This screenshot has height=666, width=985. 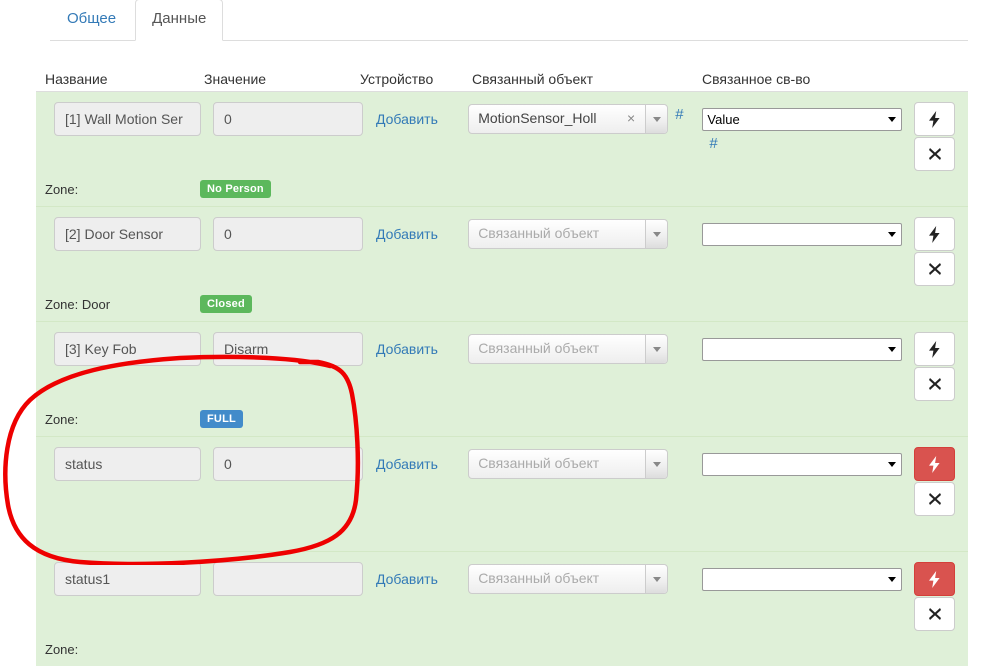 I want to click on column-header-linked-property: Связанное св-во, so click(x=756, y=79).